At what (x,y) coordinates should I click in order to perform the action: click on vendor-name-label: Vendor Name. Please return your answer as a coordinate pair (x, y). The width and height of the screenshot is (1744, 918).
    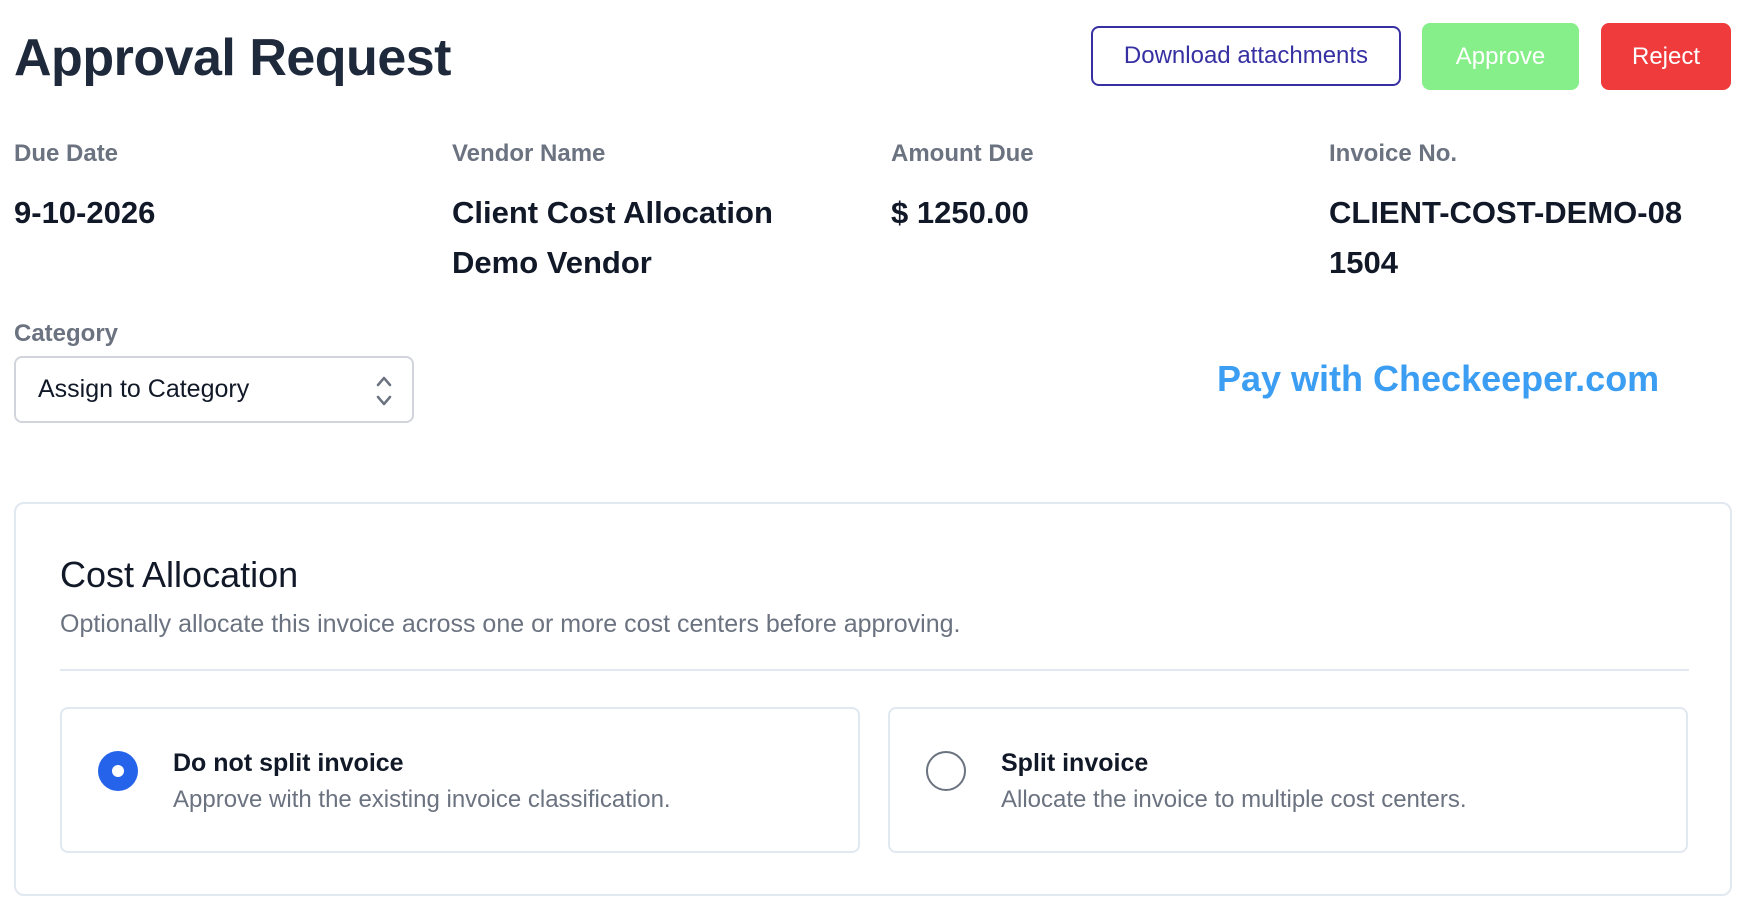
    Looking at the image, I should click on (529, 153).